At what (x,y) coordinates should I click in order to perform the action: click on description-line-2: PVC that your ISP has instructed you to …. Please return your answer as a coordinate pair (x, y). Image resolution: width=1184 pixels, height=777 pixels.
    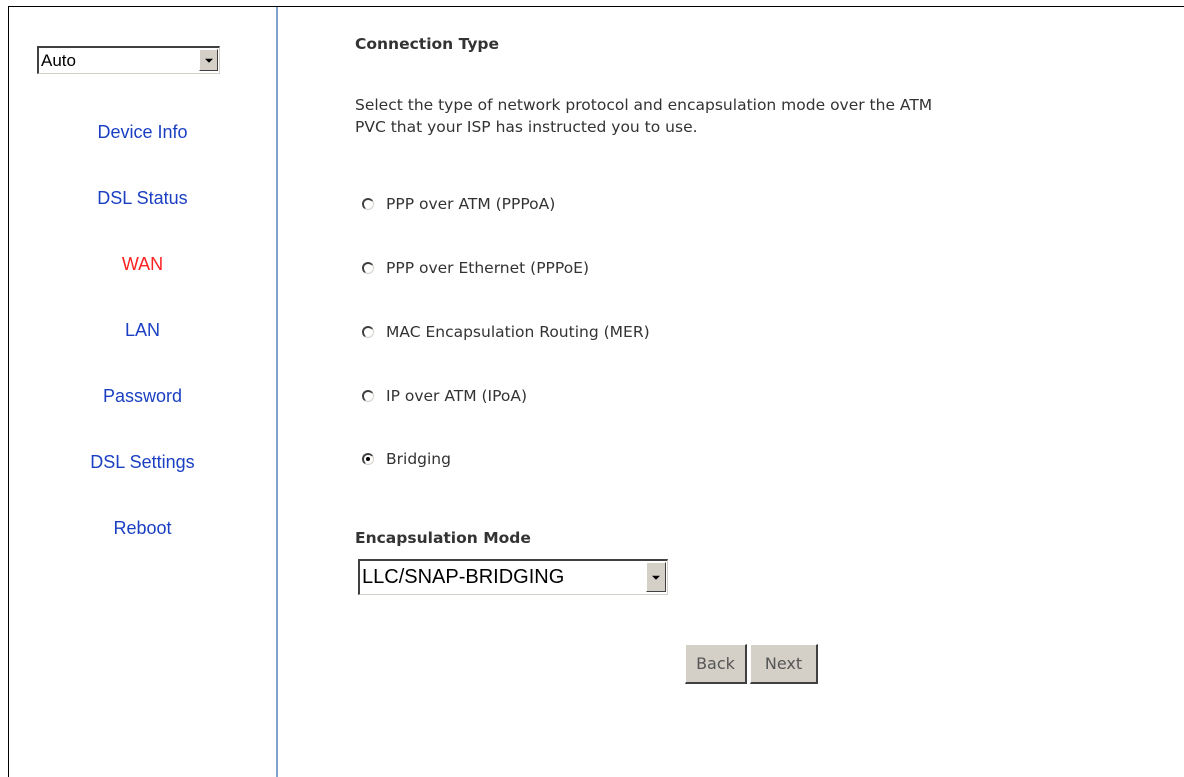
    Looking at the image, I should click on (526, 127).